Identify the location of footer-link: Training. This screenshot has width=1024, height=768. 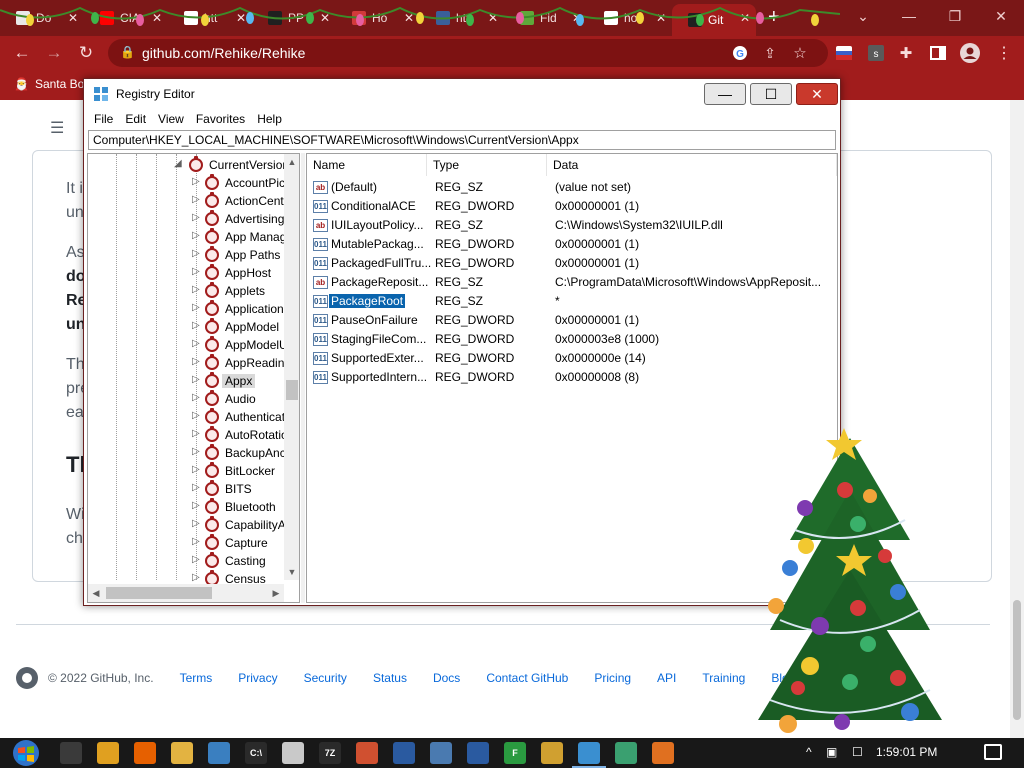
(723, 678).